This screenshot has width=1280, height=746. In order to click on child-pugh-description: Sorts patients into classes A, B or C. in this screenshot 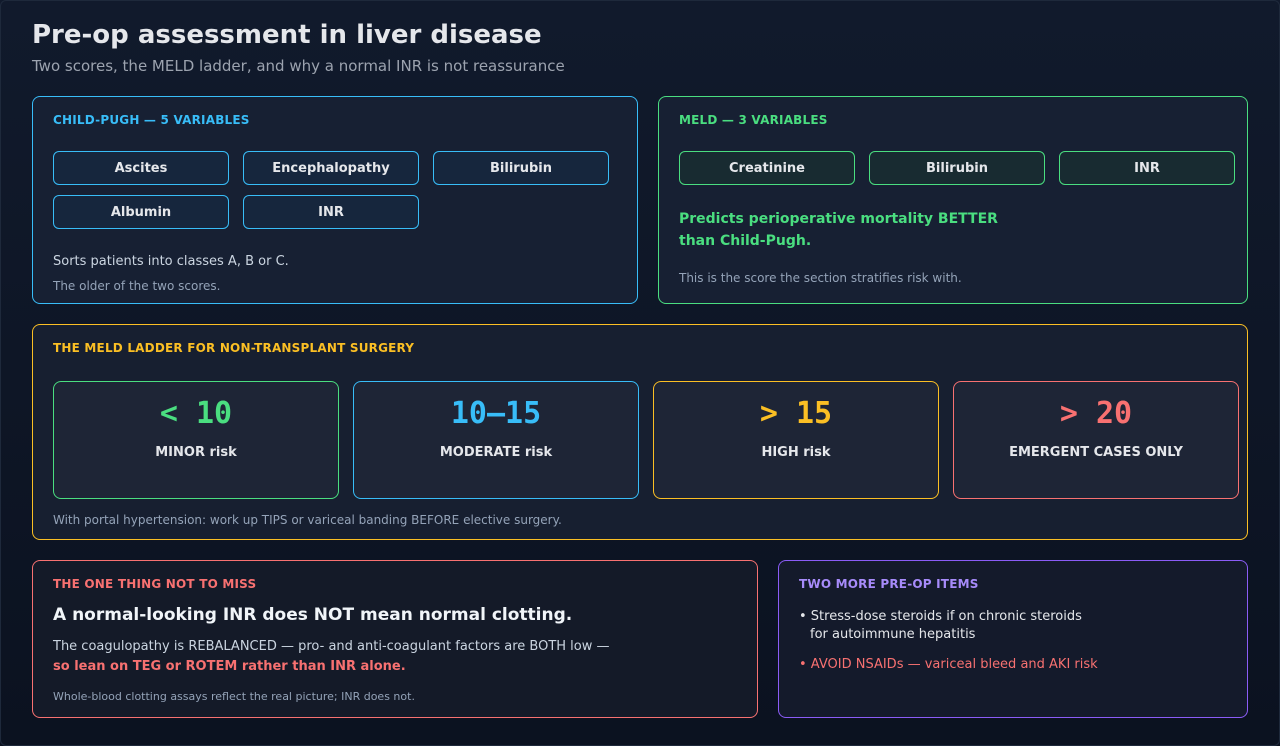, I will do `click(171, 261)`.